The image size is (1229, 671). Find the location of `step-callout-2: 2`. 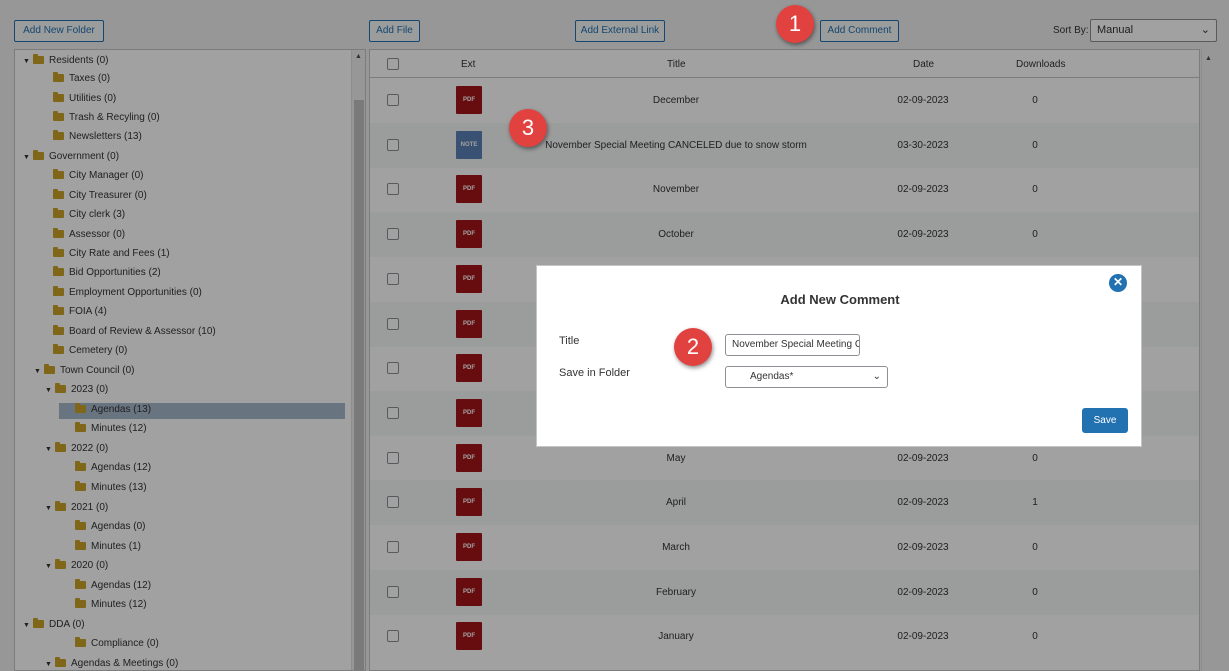

step-callout-2: 2 is located at coordinates (693, 347).